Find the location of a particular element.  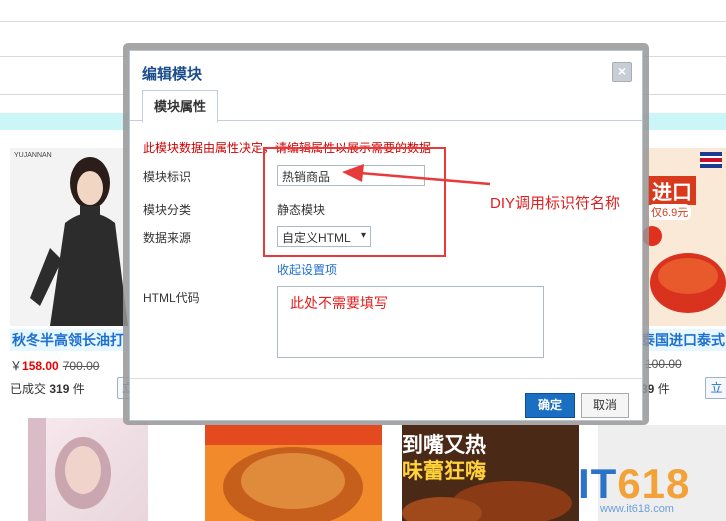

annotation-arrow-icon is located at coordinates (416, 175).